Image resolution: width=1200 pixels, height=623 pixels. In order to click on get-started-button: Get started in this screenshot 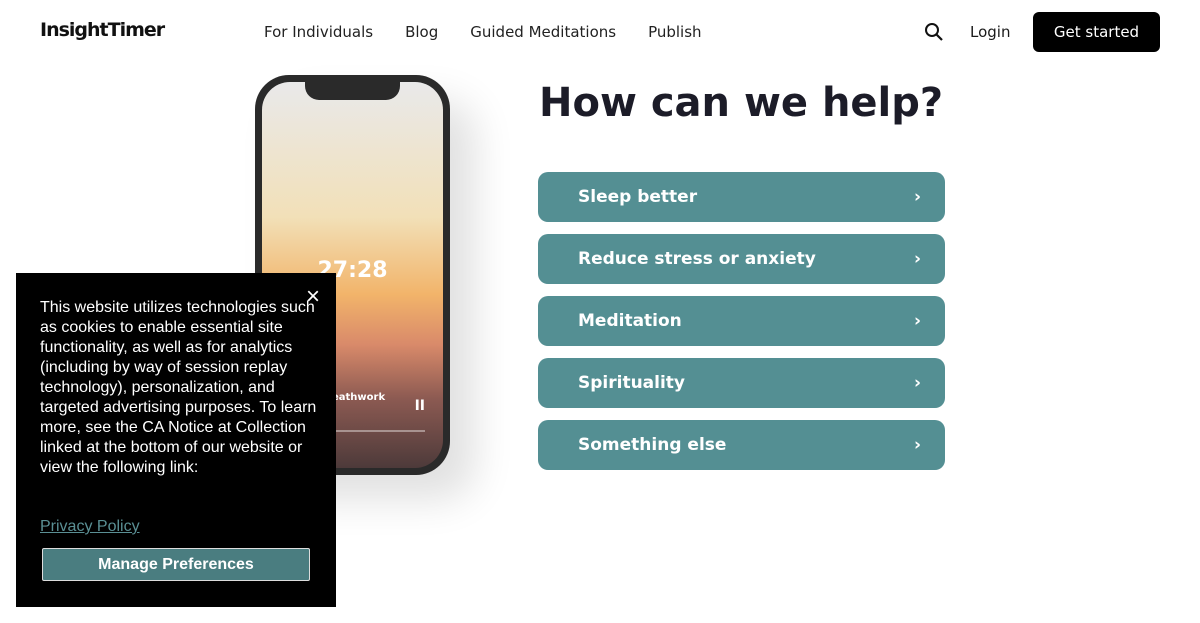, I will do `click(1096, 32)`.